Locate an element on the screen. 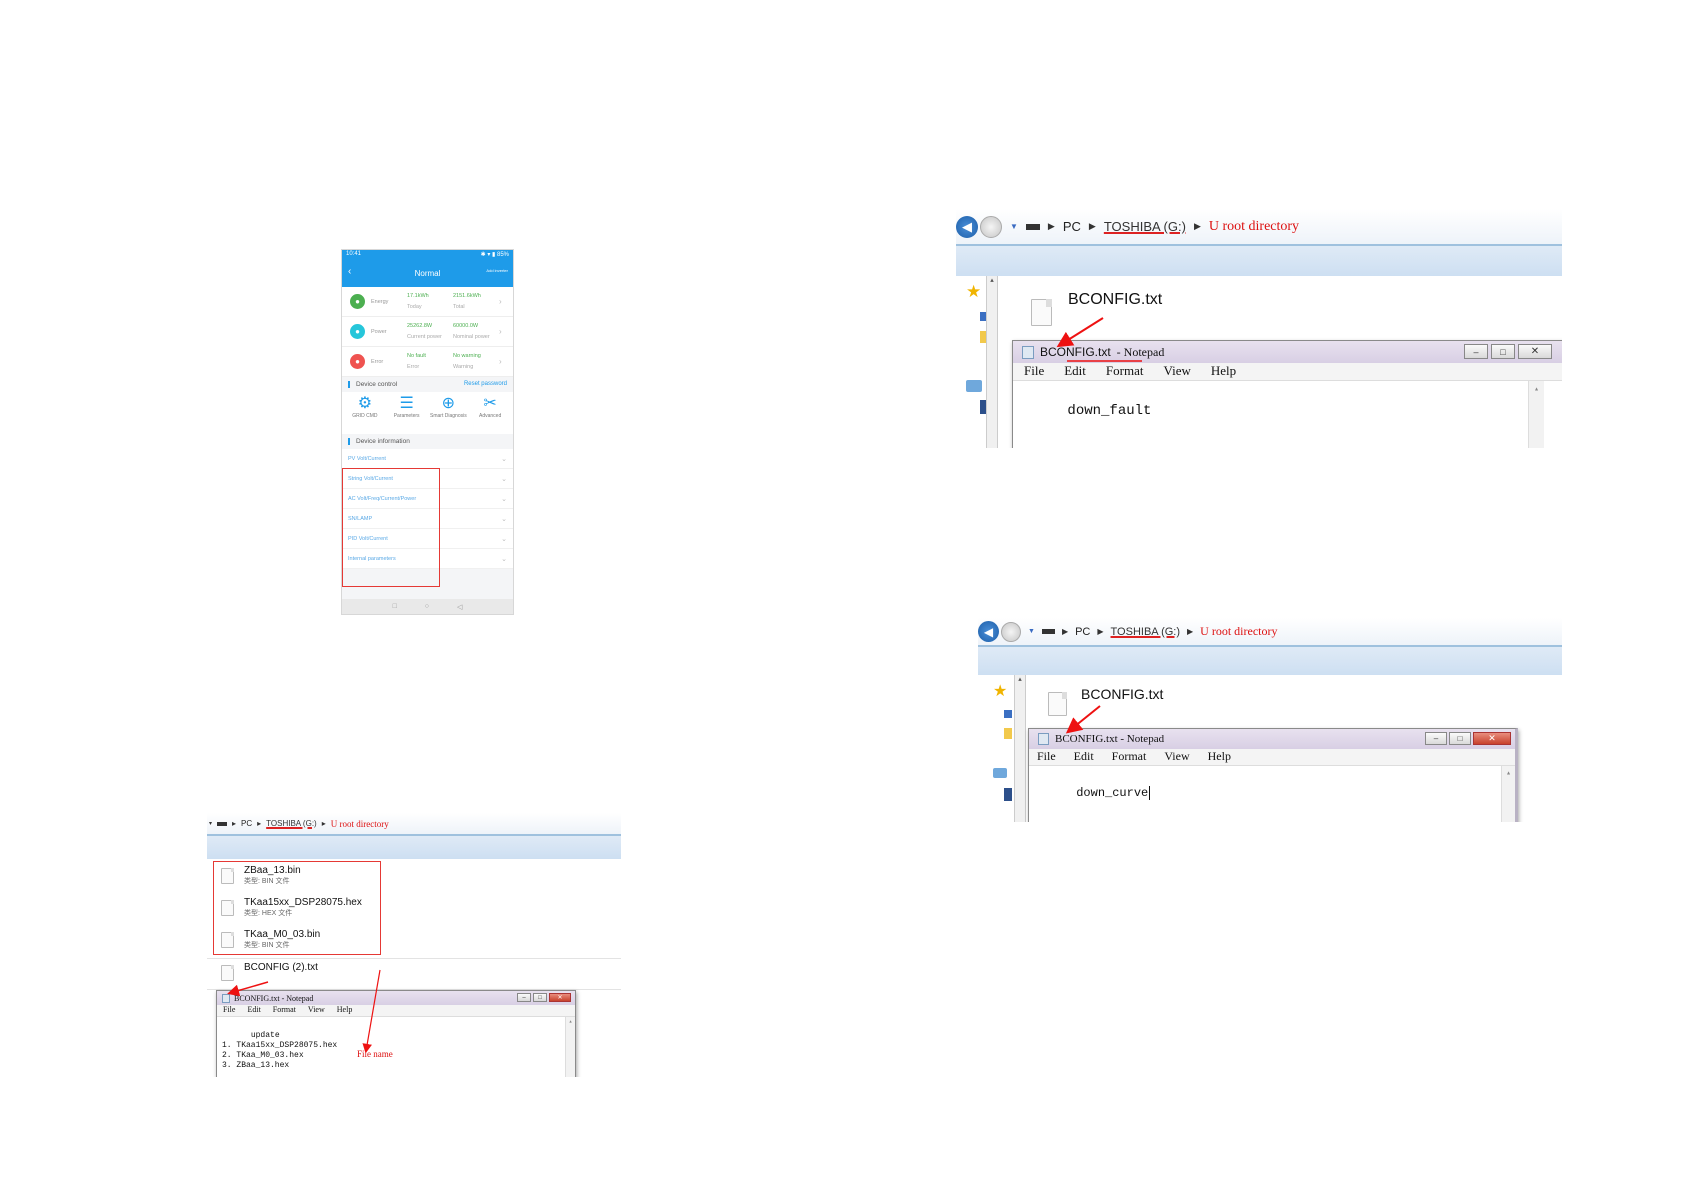  notepad-menubar: File Edit Format View Help is located at coordinates (1287, 372).